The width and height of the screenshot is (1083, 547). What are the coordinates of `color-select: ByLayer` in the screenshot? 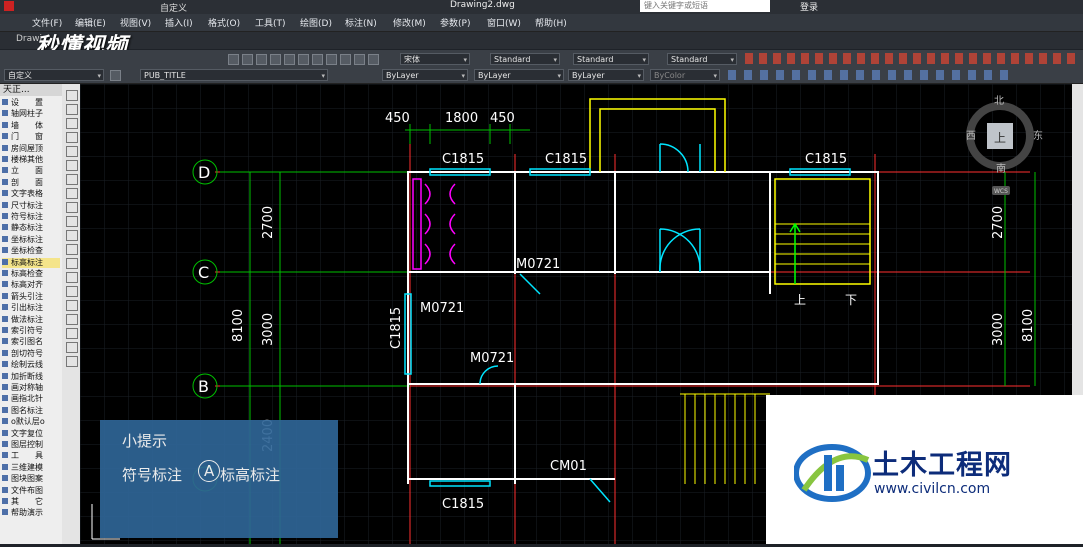 It's located at (425, 75).